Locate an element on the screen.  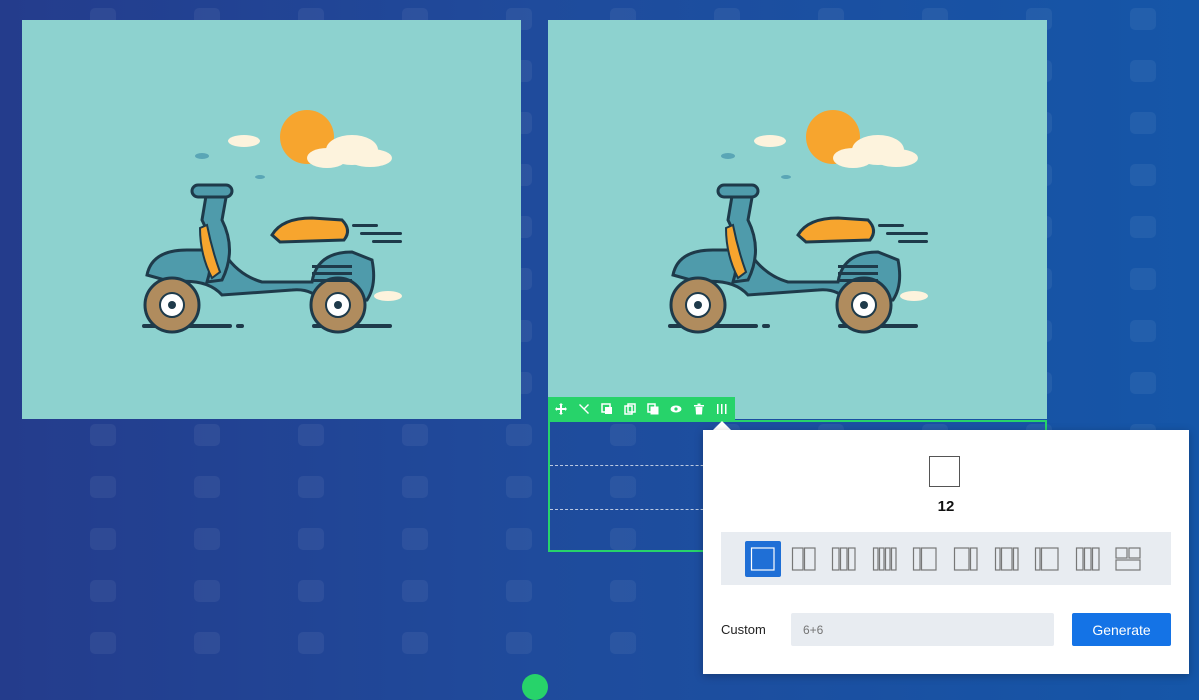
tools-icon is located at coordinates (584, 409).